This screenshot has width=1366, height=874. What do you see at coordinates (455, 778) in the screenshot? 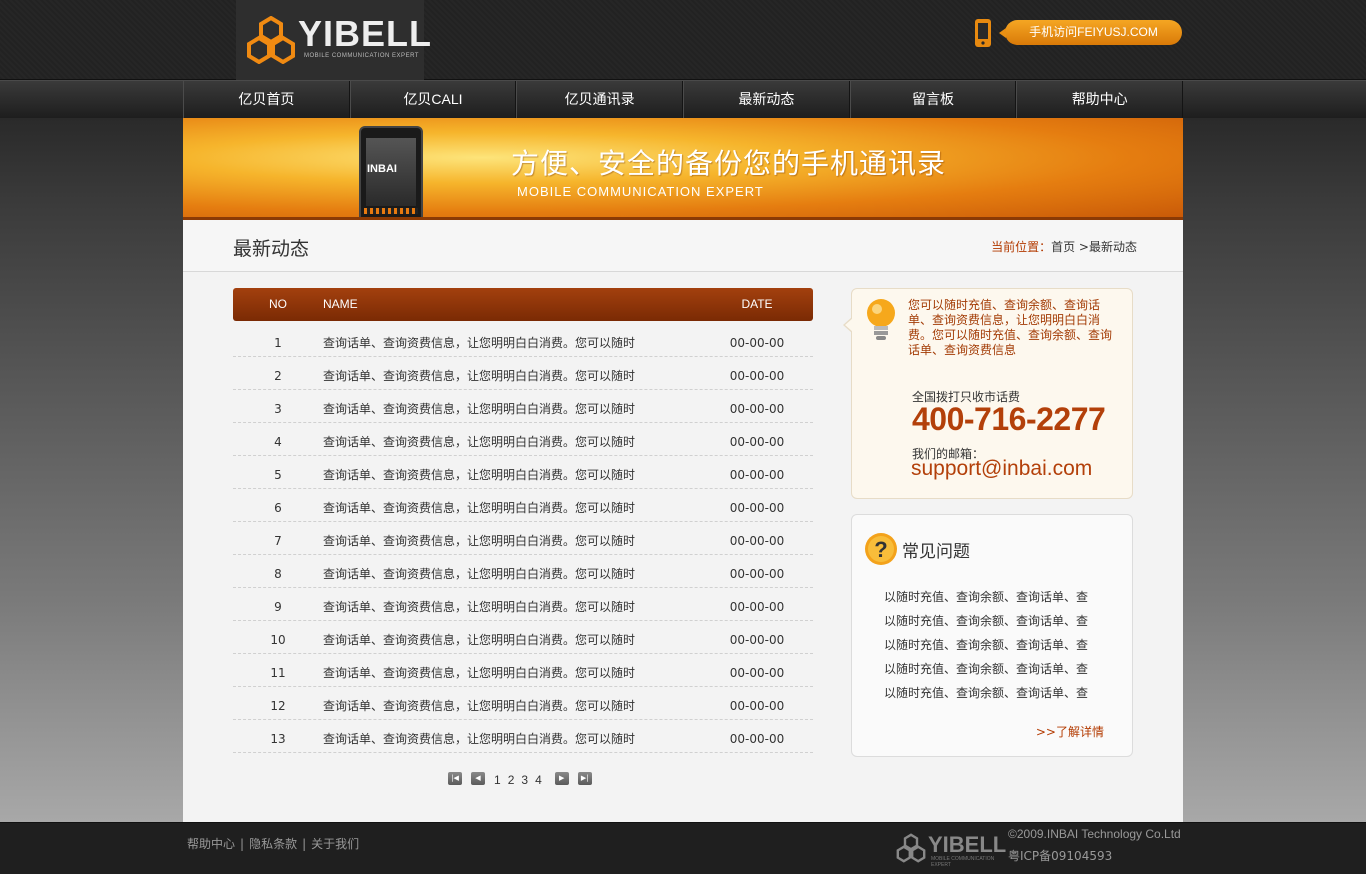
I see `first-page-icon: |◀` at bounding box center [455, 778].